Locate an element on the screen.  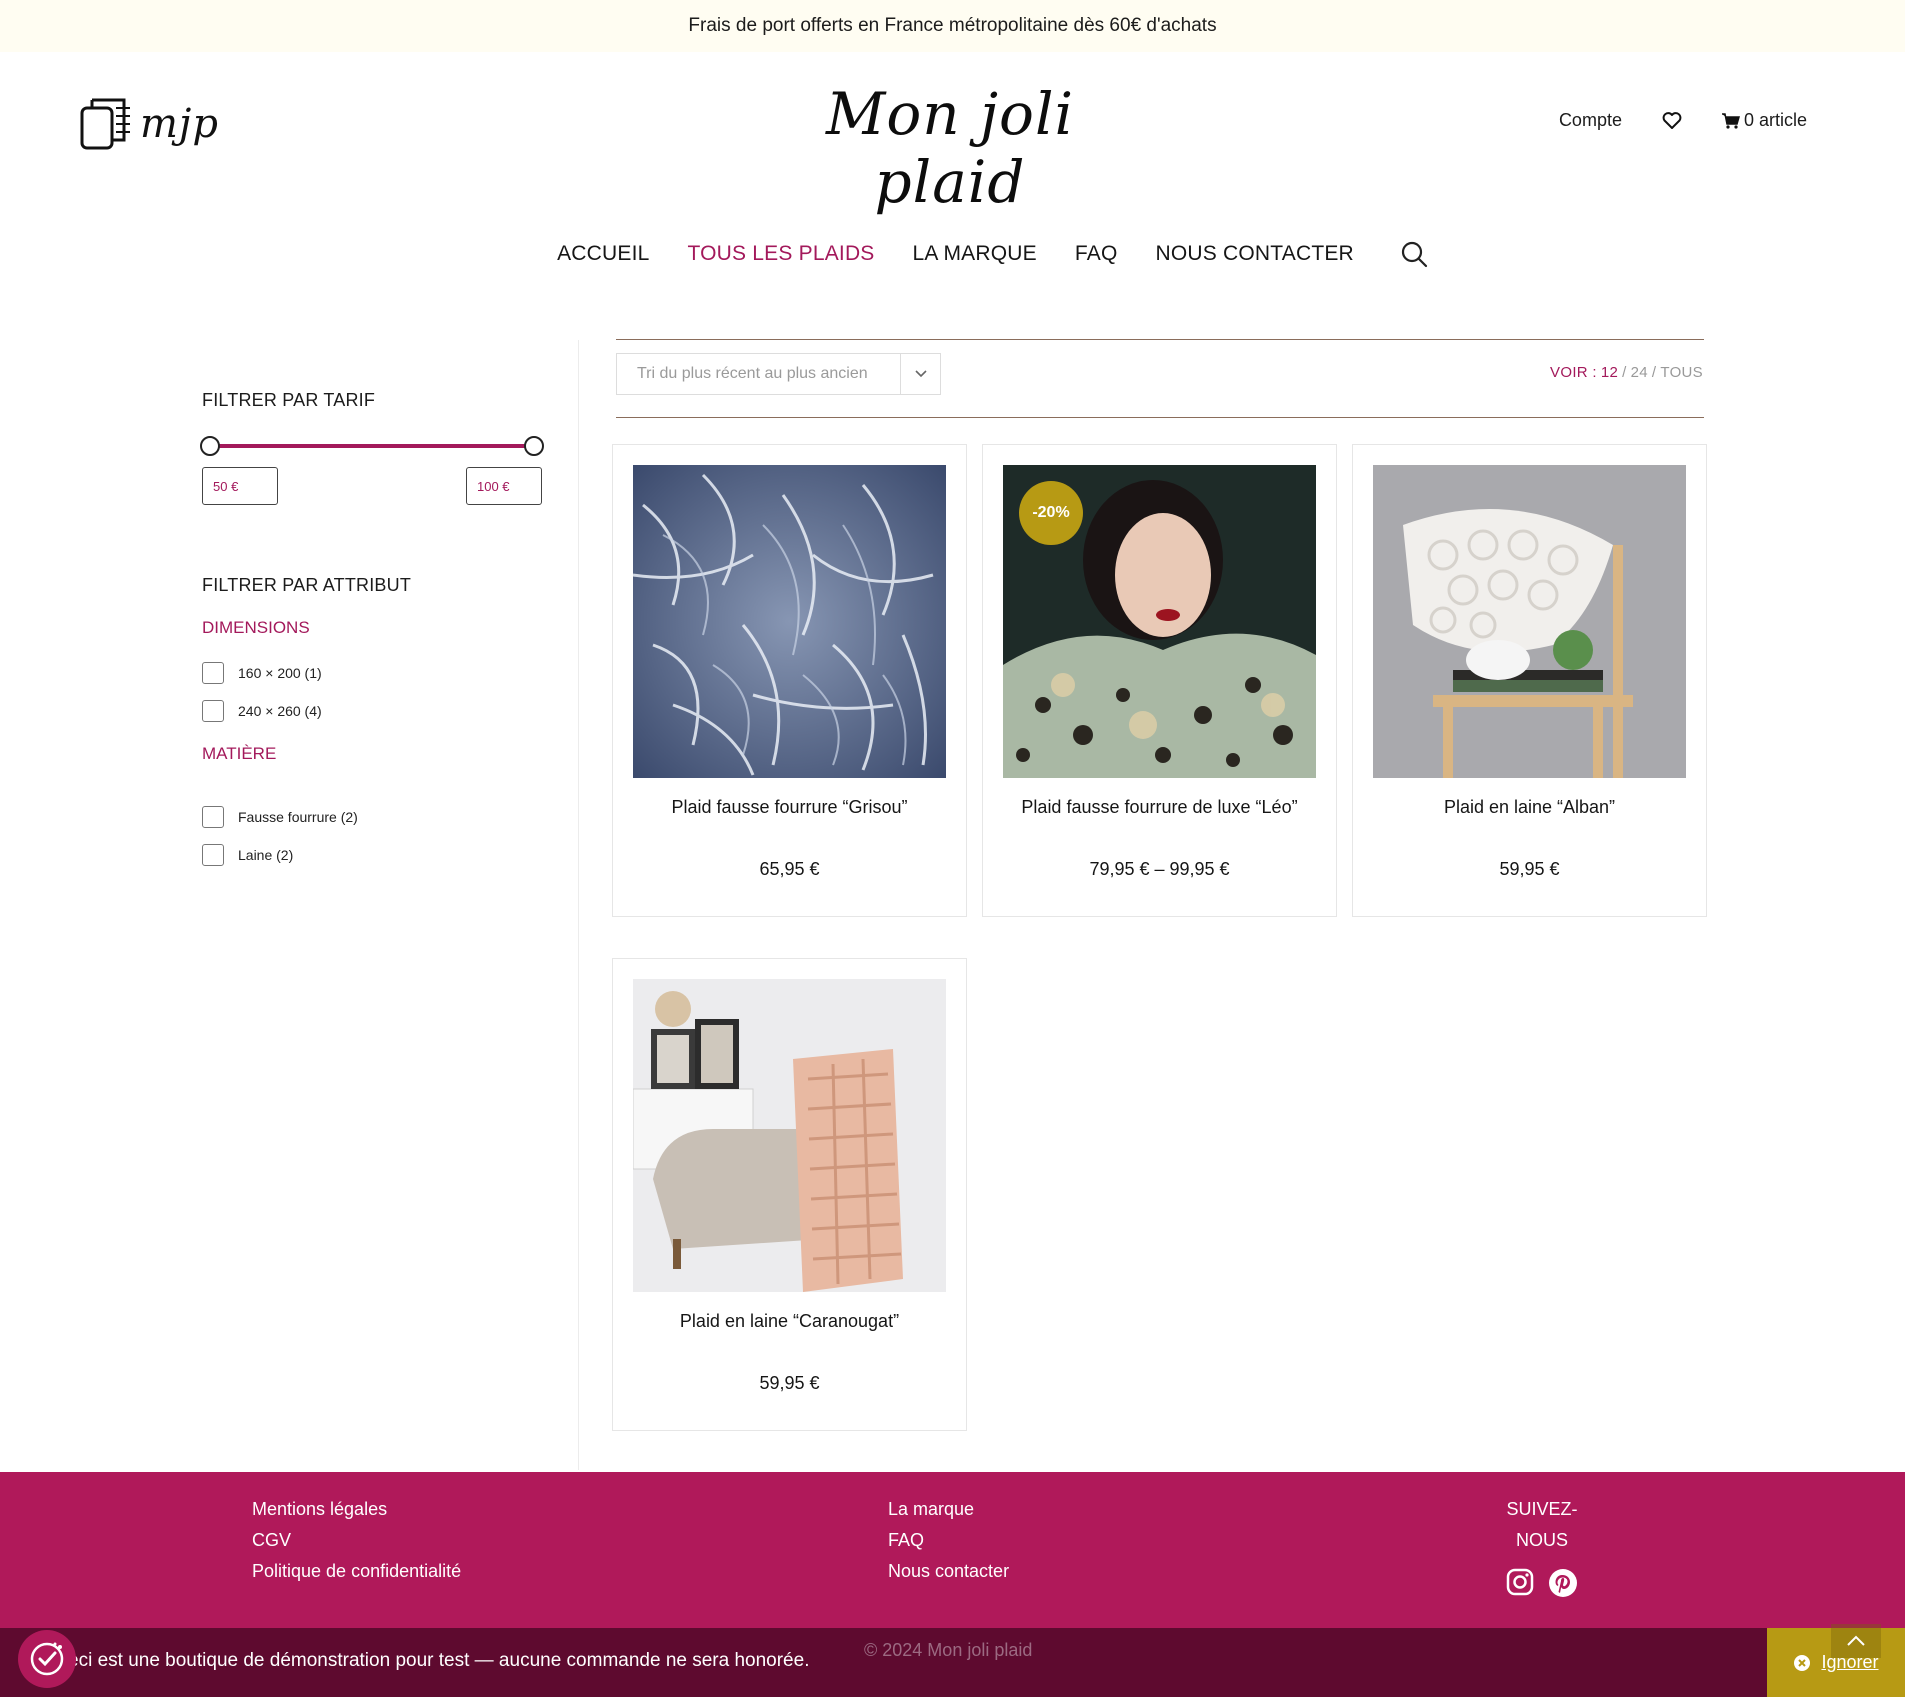
footer-link-cgv: CGV is located at coordinates (356, 1540).